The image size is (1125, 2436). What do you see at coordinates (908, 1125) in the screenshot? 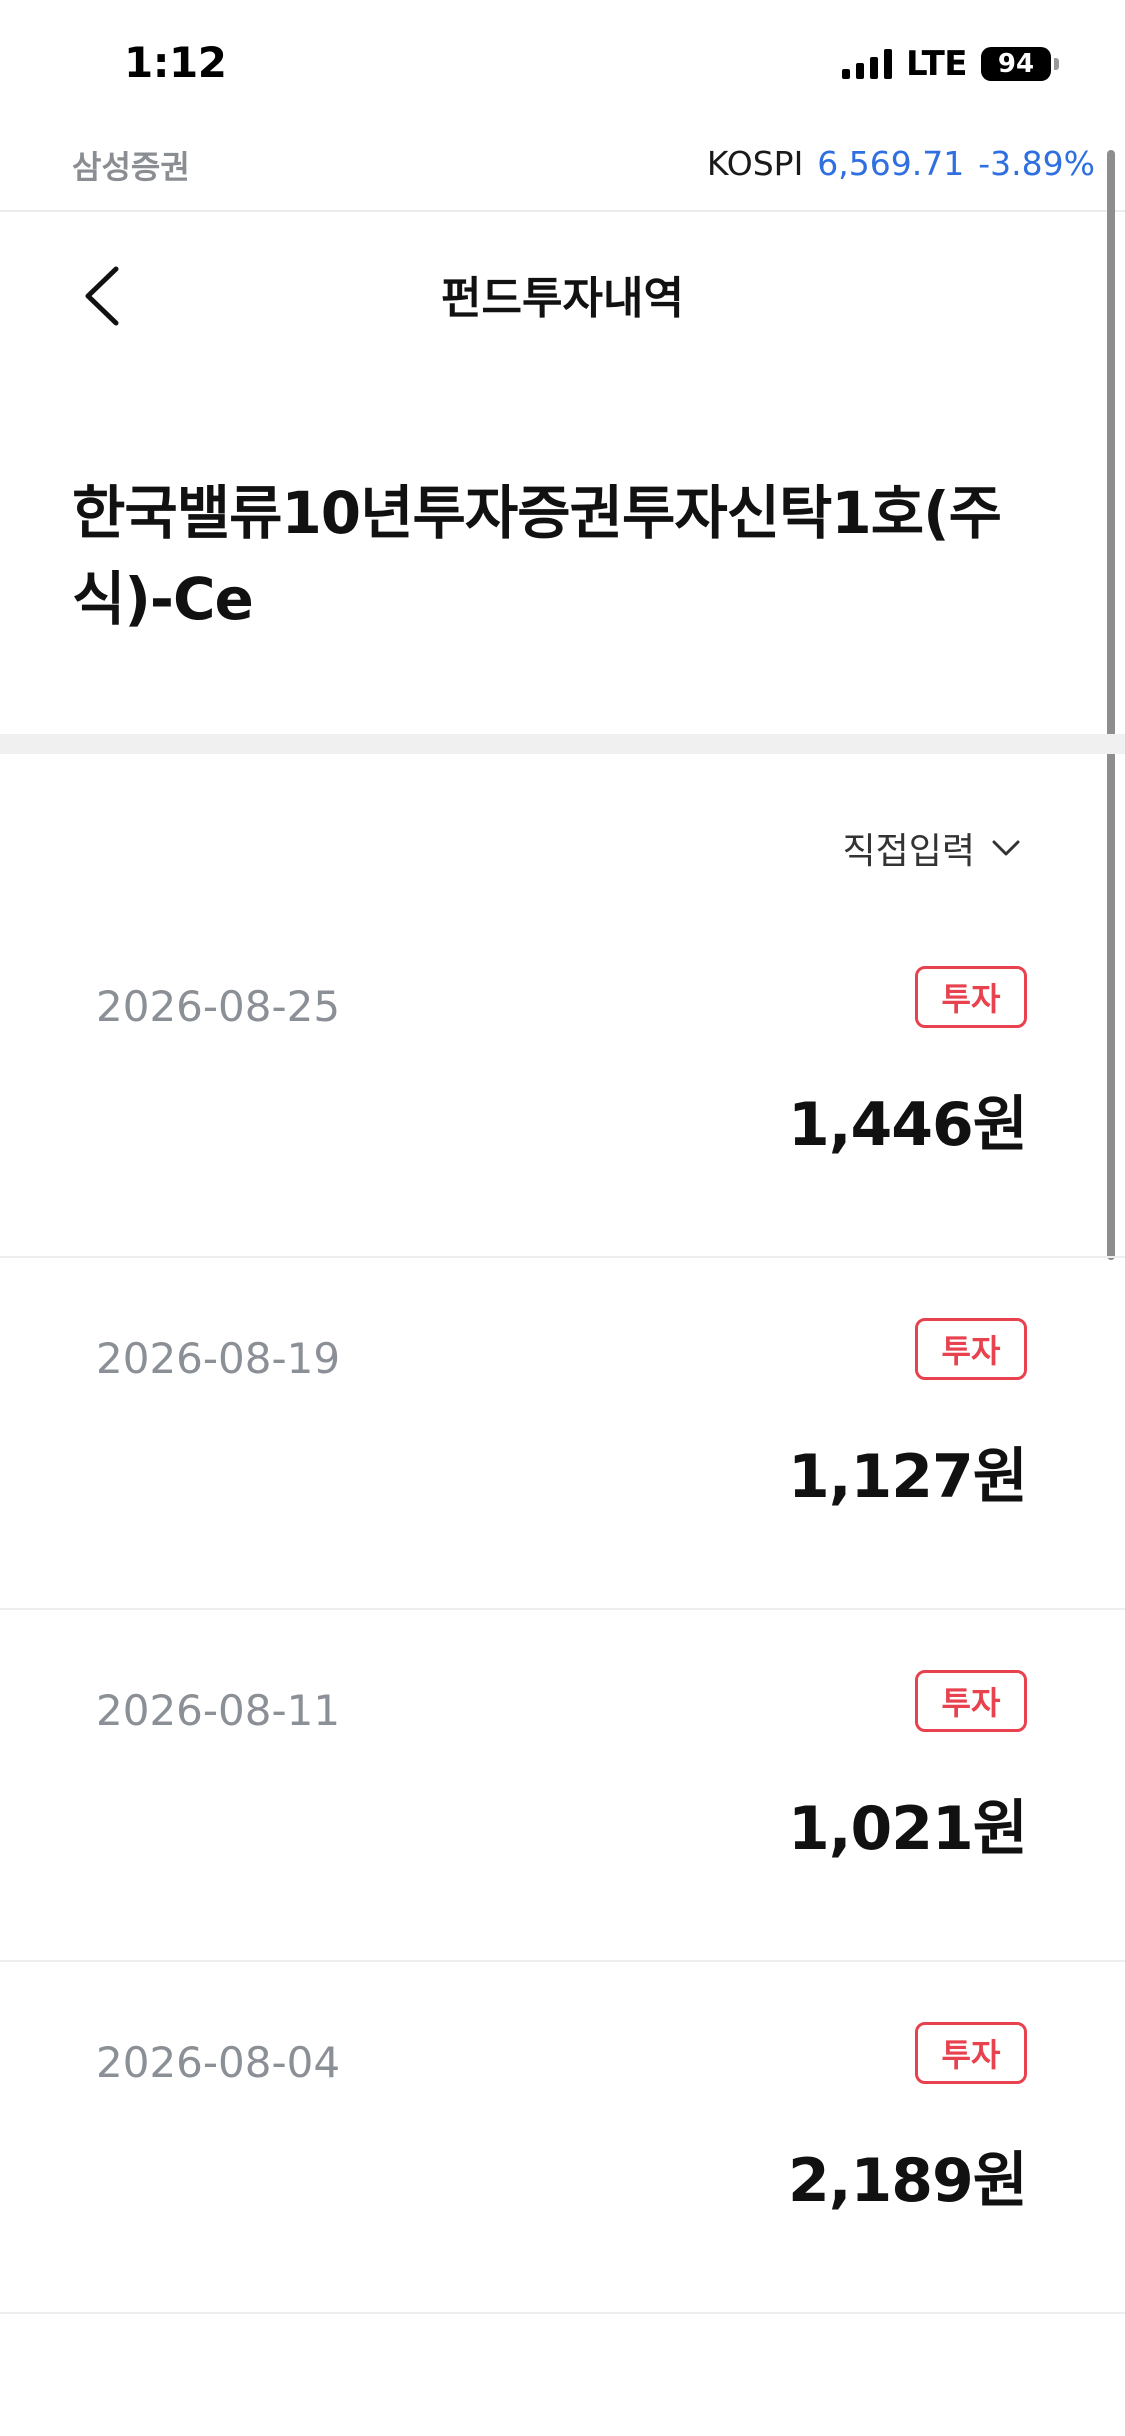
I see `record-amount: 1,446원` at bounding box center [908, 1125].